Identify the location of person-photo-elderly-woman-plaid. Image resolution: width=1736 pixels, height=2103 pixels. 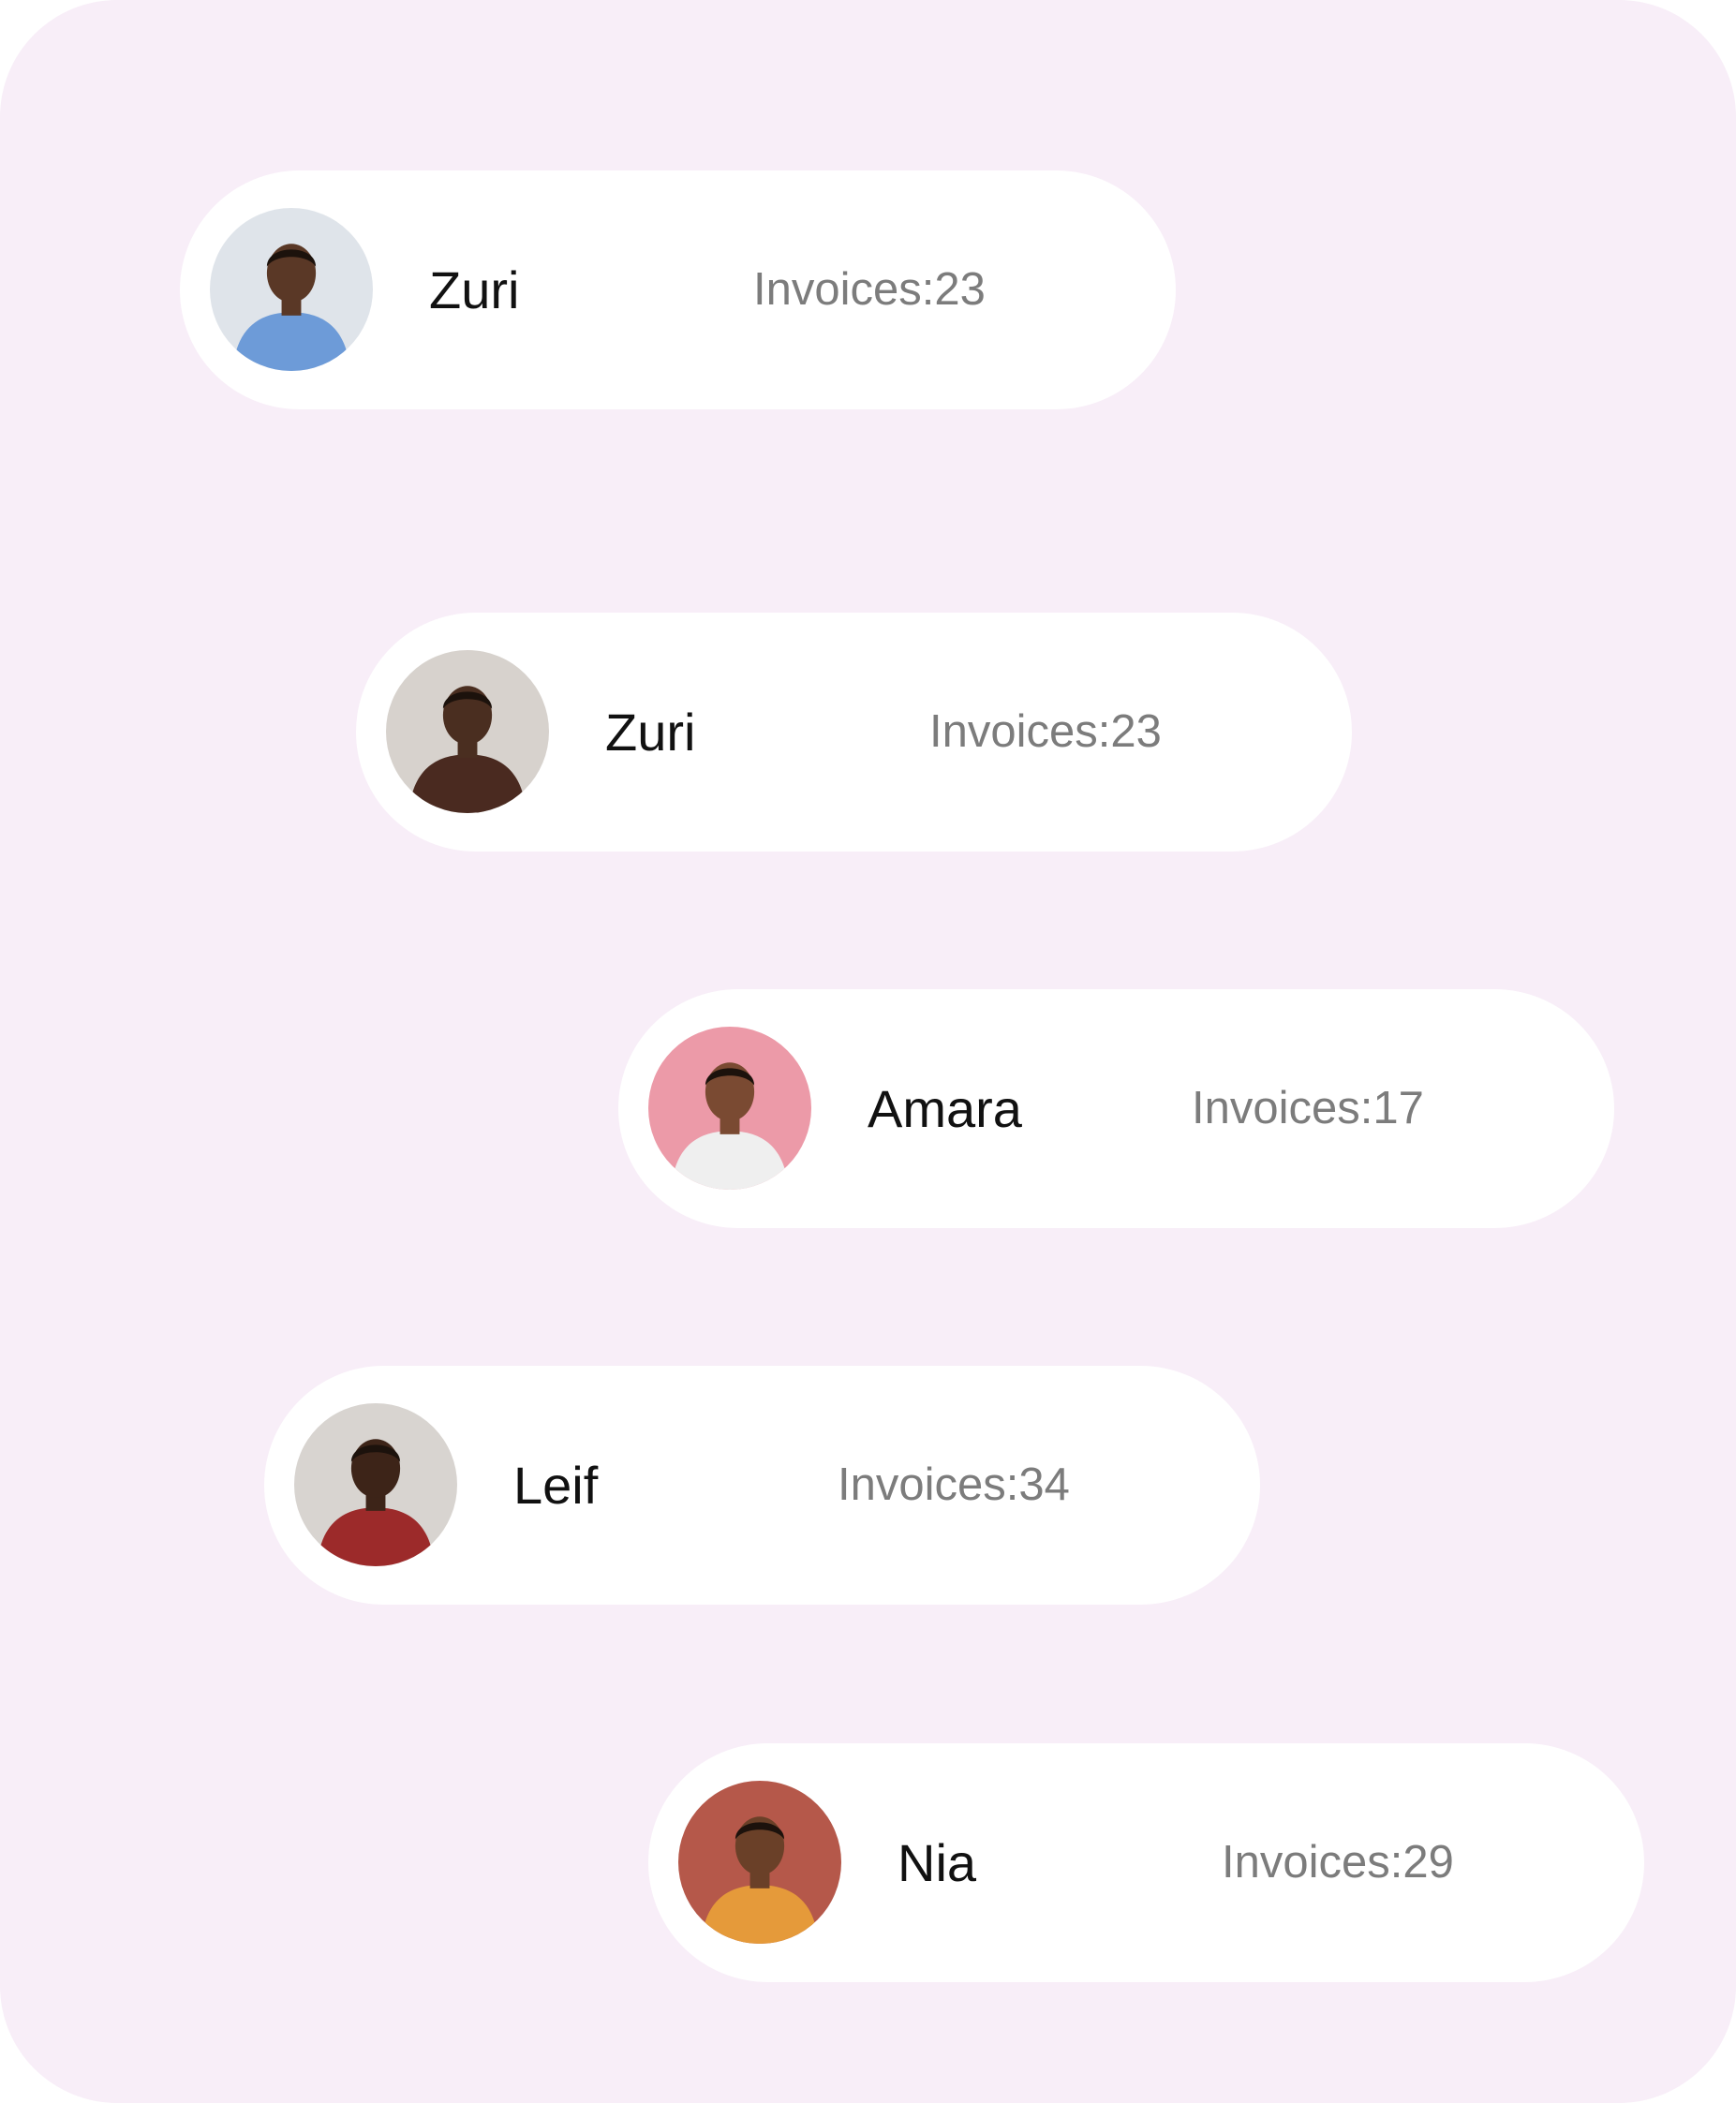
(376, 1484).